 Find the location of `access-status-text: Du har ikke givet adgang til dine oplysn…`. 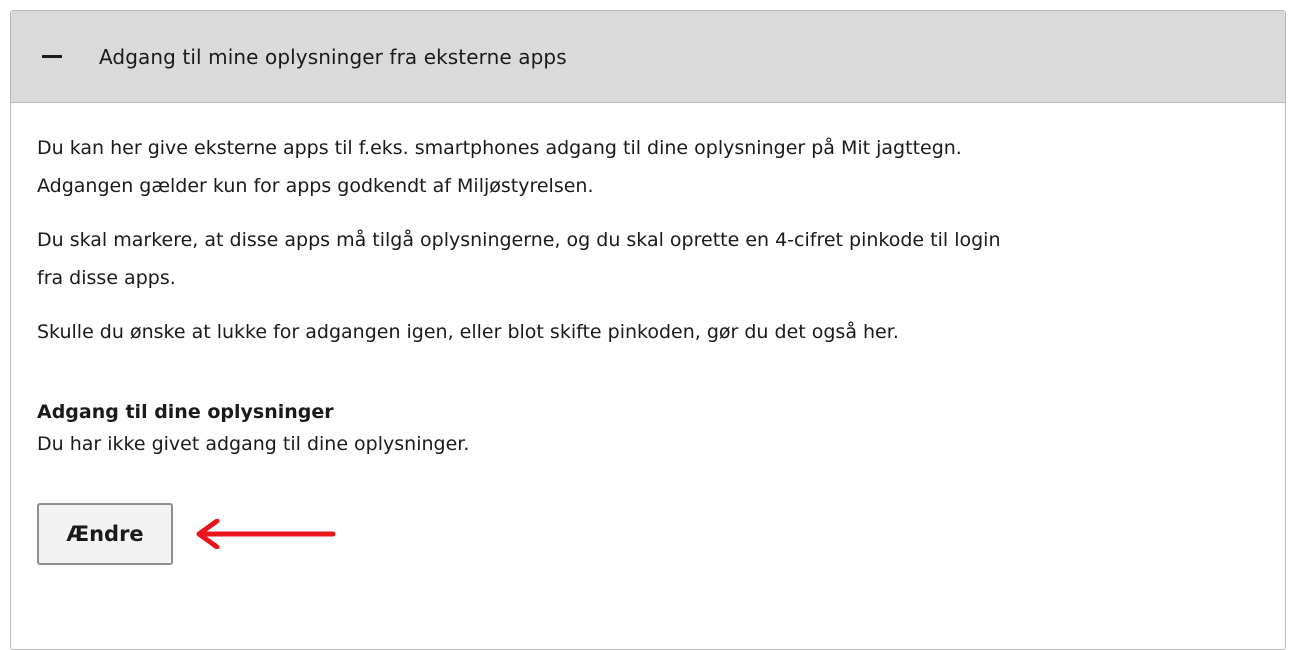

access-status-text: Du har ikke givet adgang til dine oplysn… is located at coordinates (253, 444).